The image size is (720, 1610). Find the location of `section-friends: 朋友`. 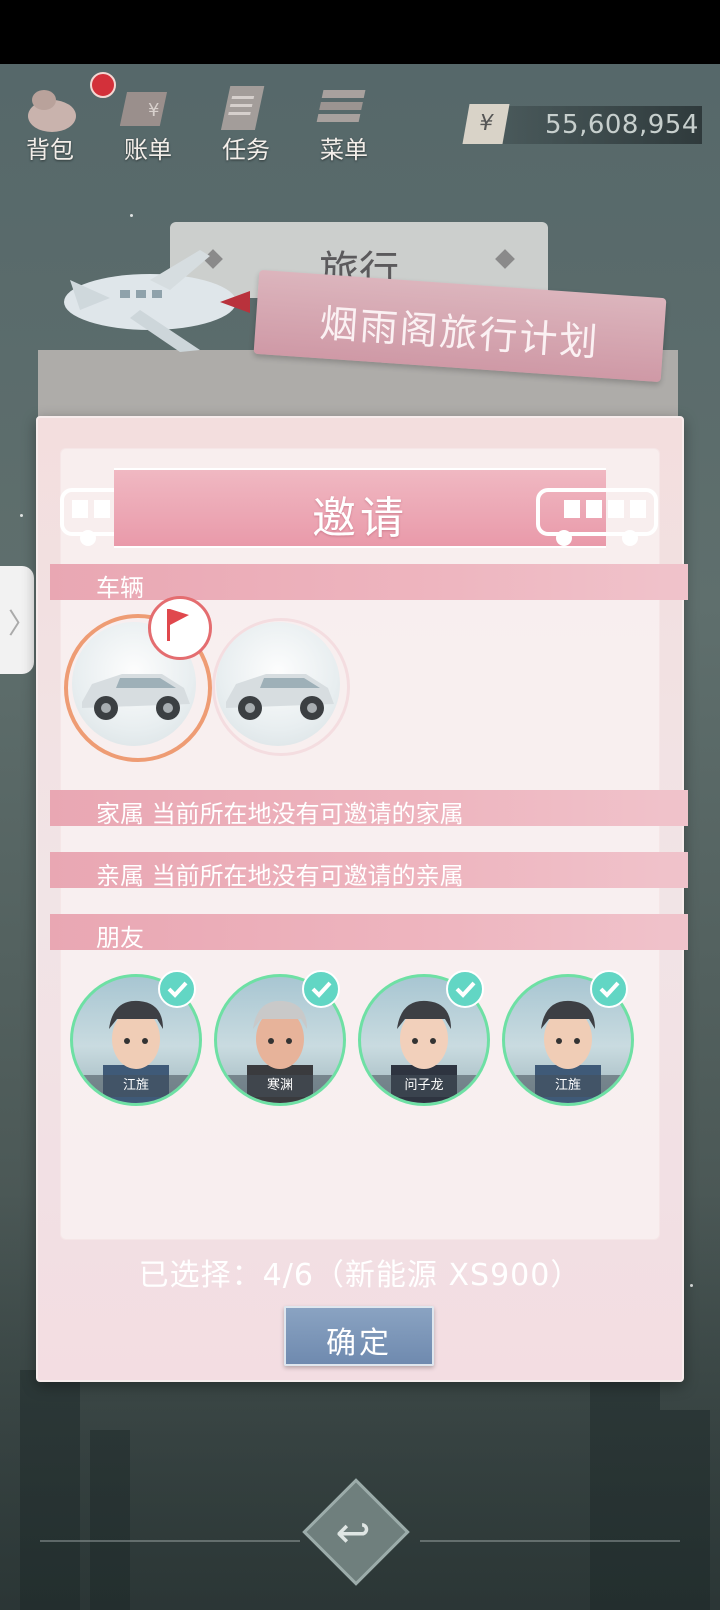

section-friends: 朋友 is located at coordinates (369, 933).